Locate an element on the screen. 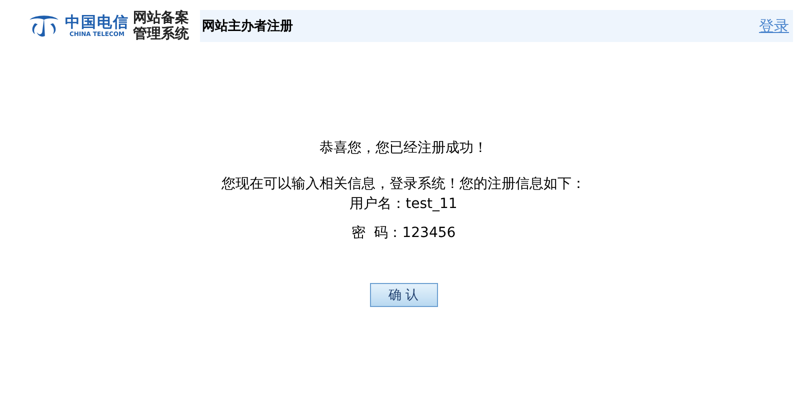  logo-name: 中国电信 is located at coordinates (97, 22).